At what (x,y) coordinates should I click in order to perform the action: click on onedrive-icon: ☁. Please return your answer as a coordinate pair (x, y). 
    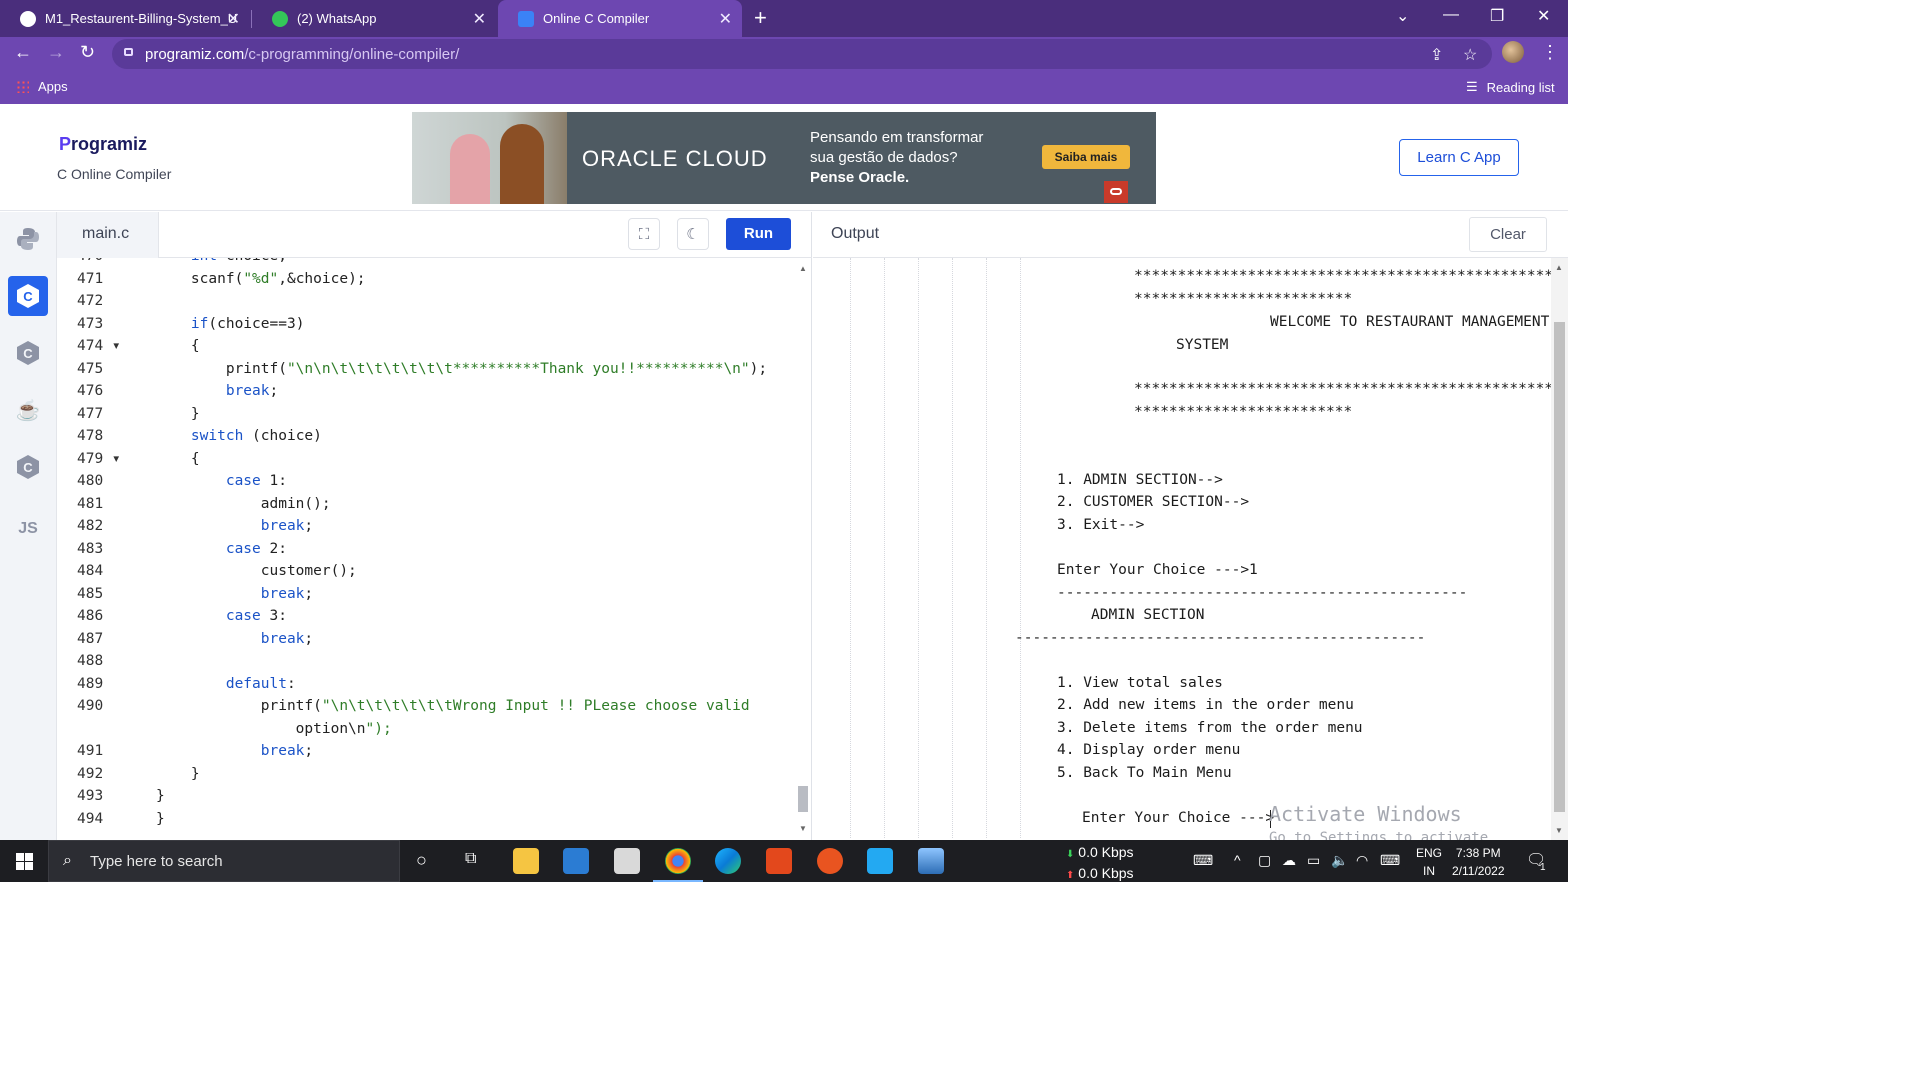
    Looking at the image, I should click on (1289, 860).